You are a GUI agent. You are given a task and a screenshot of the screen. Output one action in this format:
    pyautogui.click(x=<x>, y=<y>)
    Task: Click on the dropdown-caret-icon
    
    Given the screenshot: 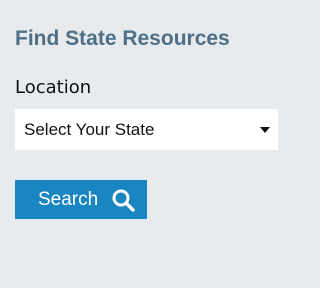 What is the action you would take?
    pyautogui.click(x=265, y=130)
    